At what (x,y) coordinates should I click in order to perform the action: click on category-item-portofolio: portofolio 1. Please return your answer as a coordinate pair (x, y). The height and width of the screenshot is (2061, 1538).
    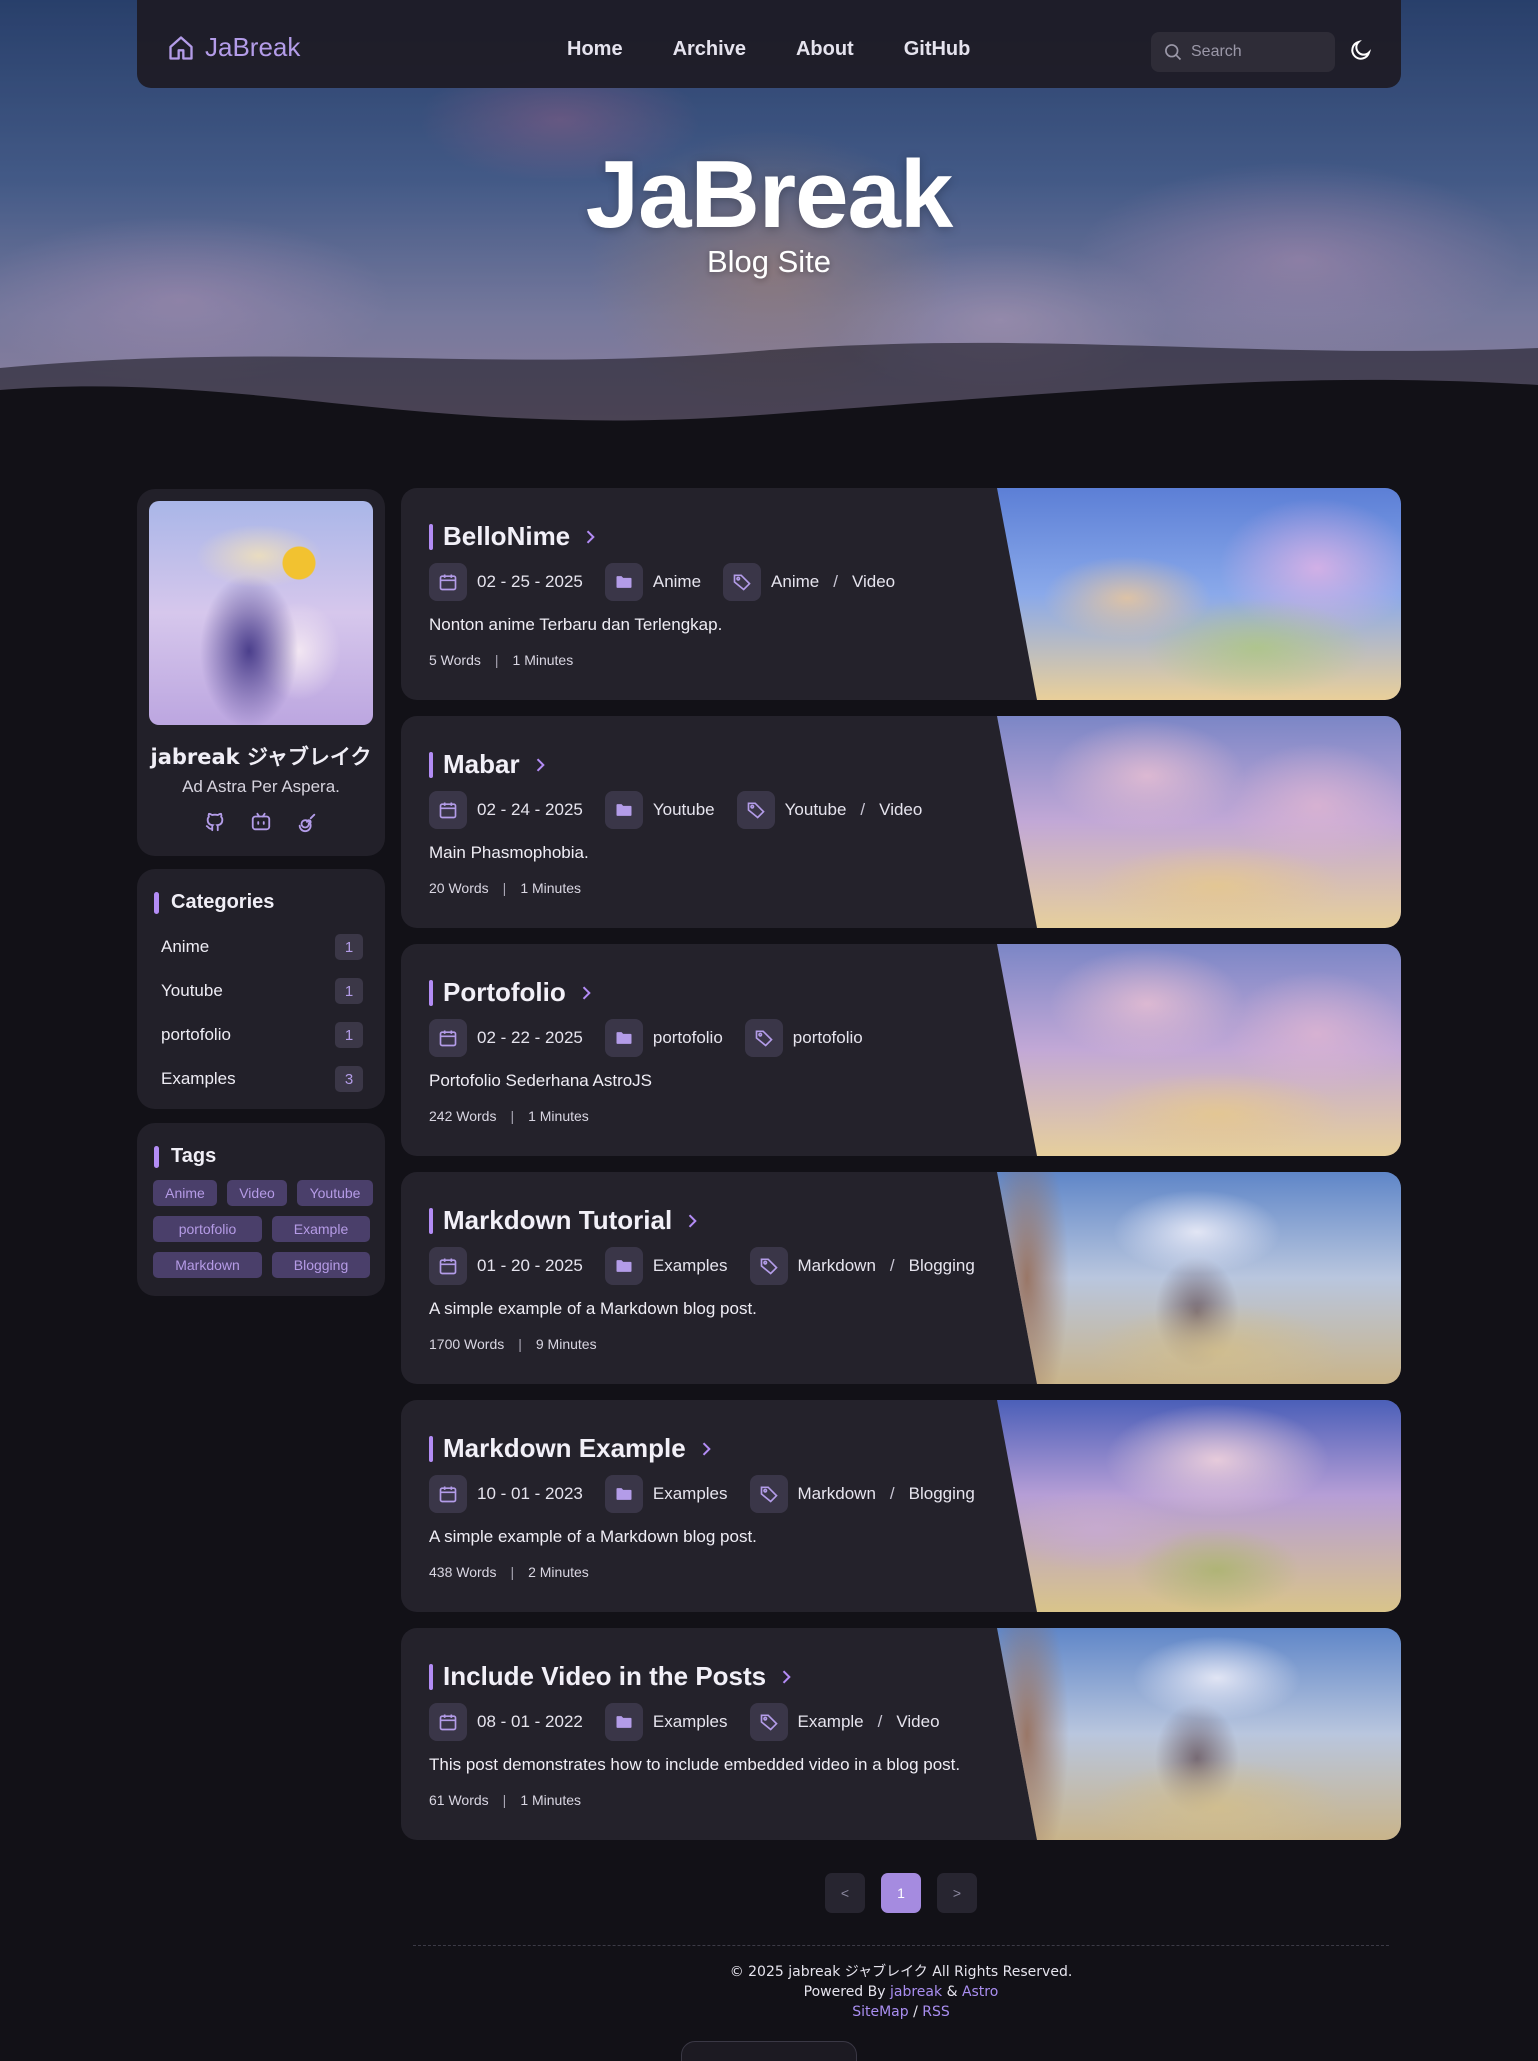
    Looking at the image, I should click on (262, 1035).